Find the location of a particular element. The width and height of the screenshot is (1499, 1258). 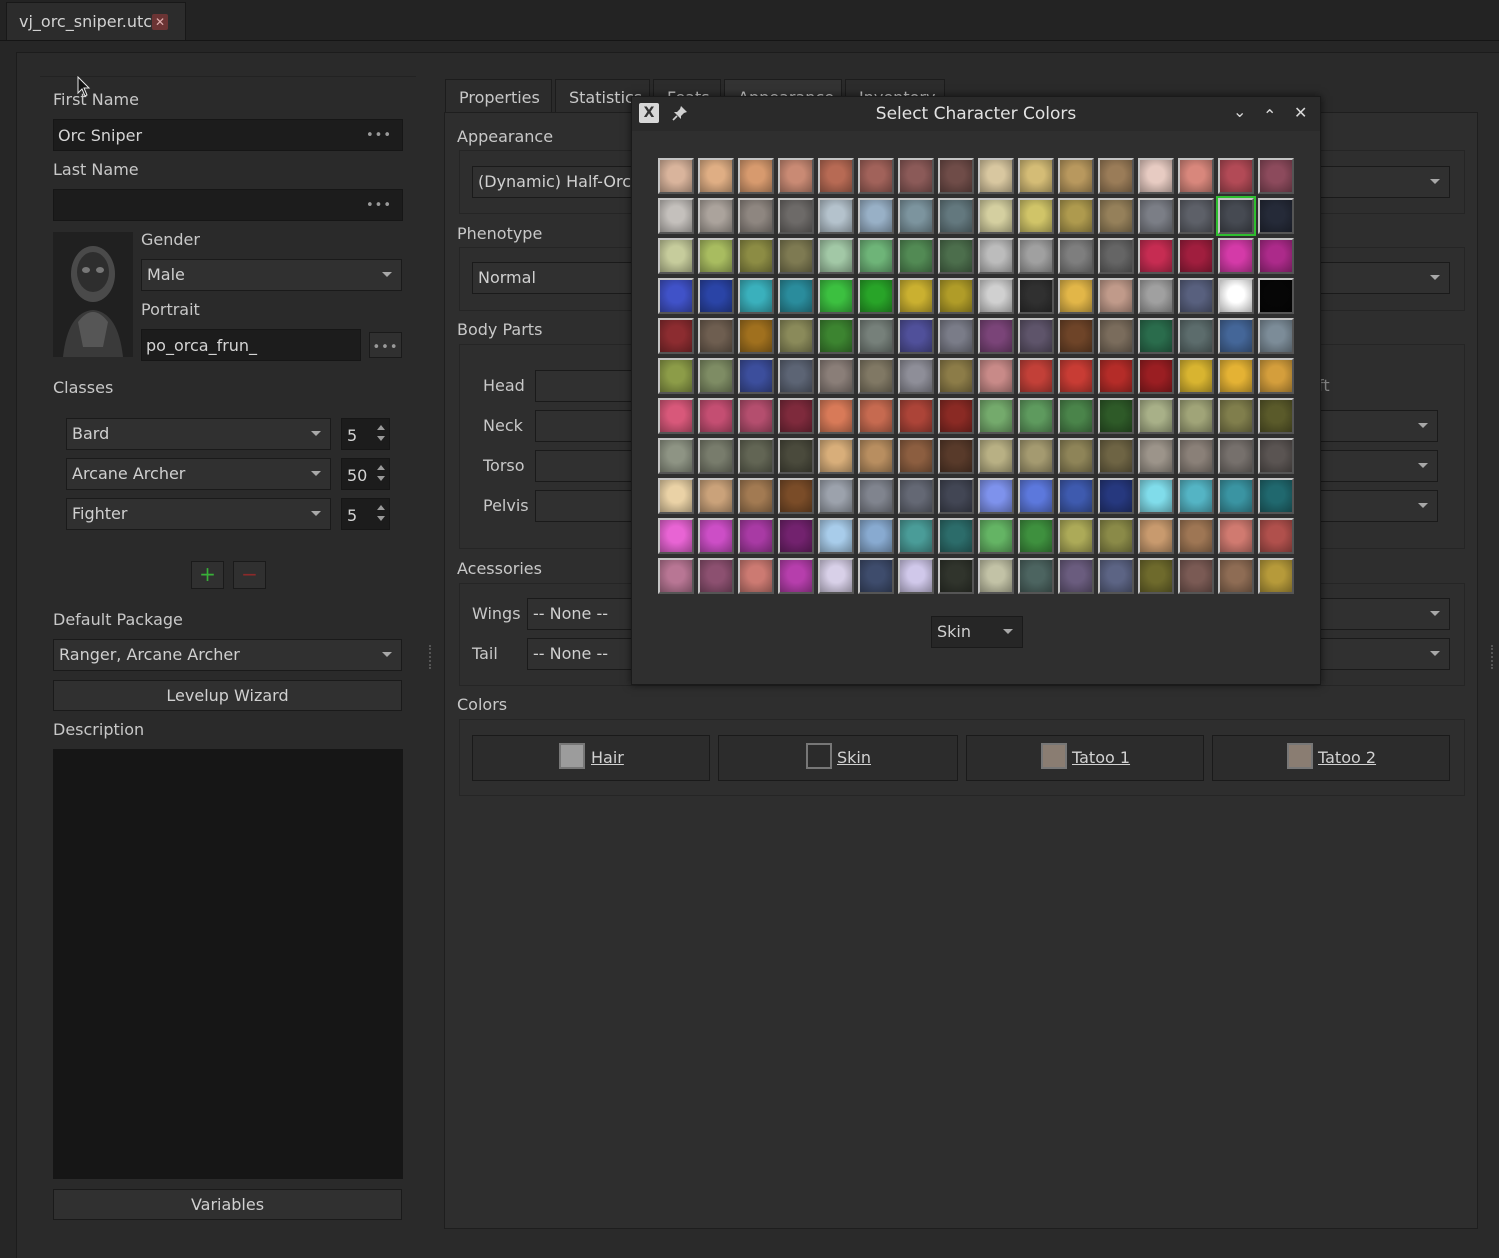

last-name-more-icon: ••• is located at coordinates (379, 205).